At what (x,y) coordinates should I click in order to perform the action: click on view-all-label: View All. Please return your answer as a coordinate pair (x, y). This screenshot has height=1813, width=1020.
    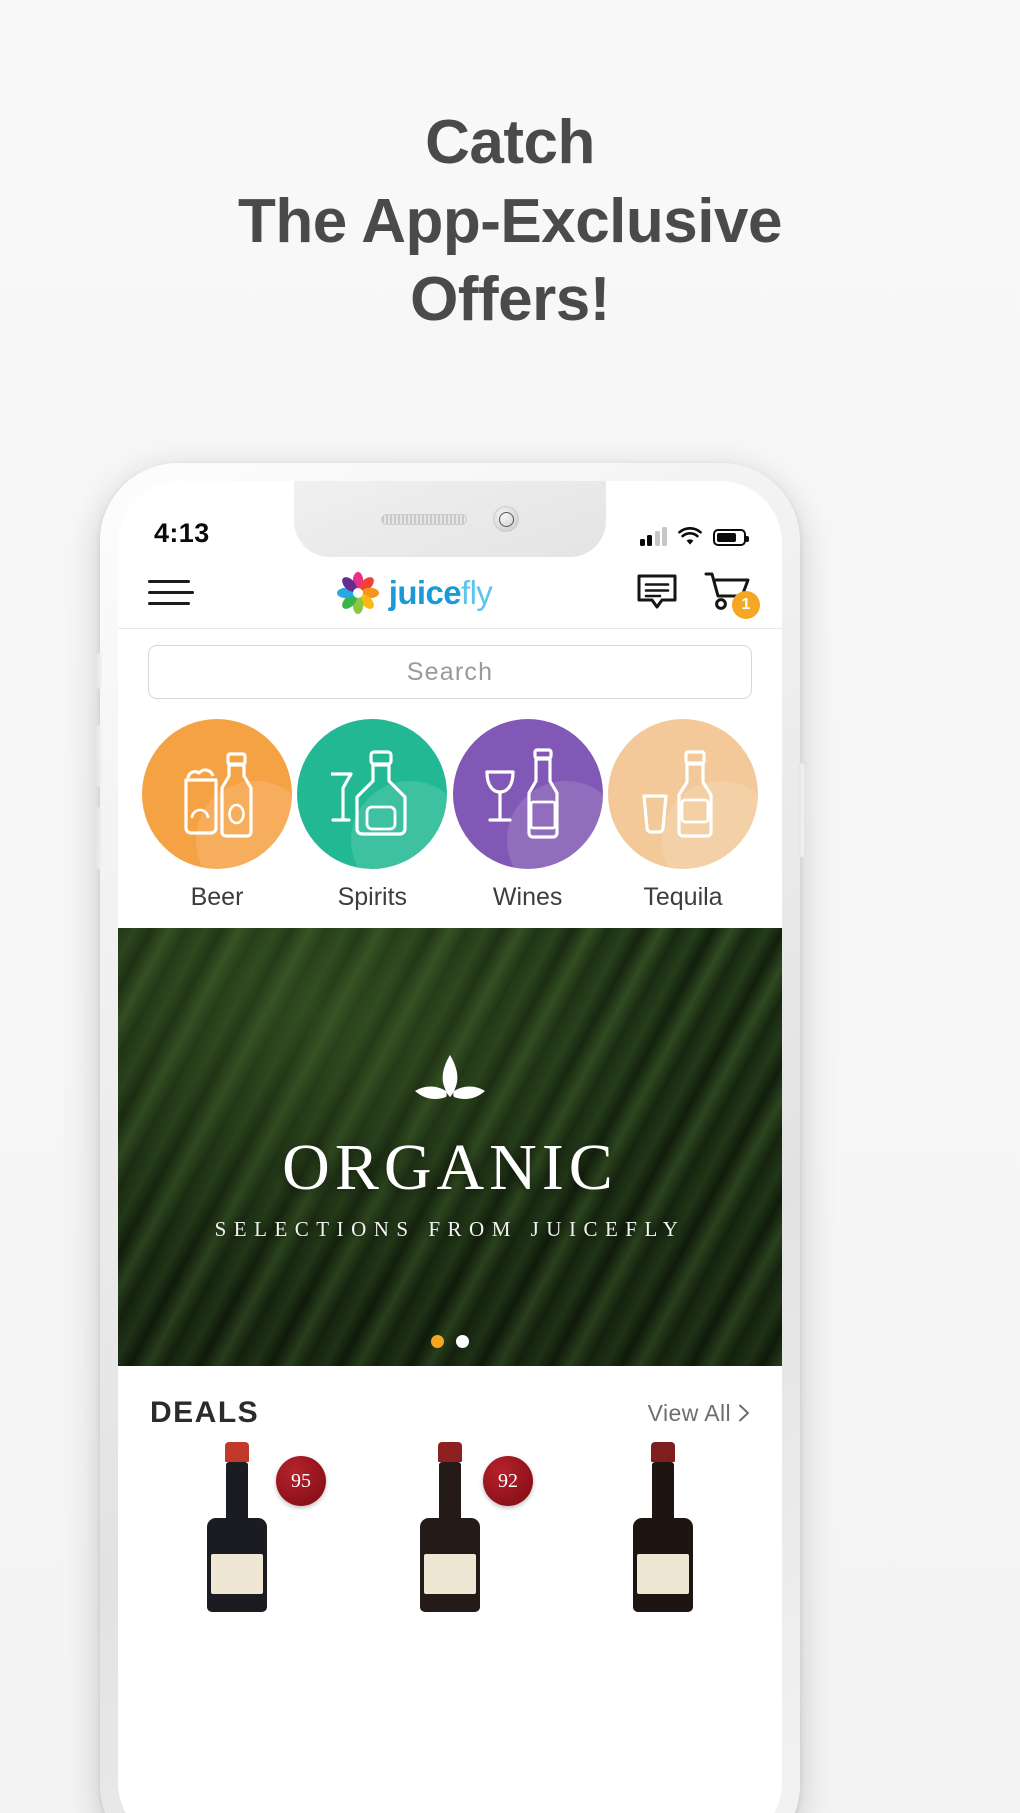
    Looking at the image, I should click on (689, 1412).